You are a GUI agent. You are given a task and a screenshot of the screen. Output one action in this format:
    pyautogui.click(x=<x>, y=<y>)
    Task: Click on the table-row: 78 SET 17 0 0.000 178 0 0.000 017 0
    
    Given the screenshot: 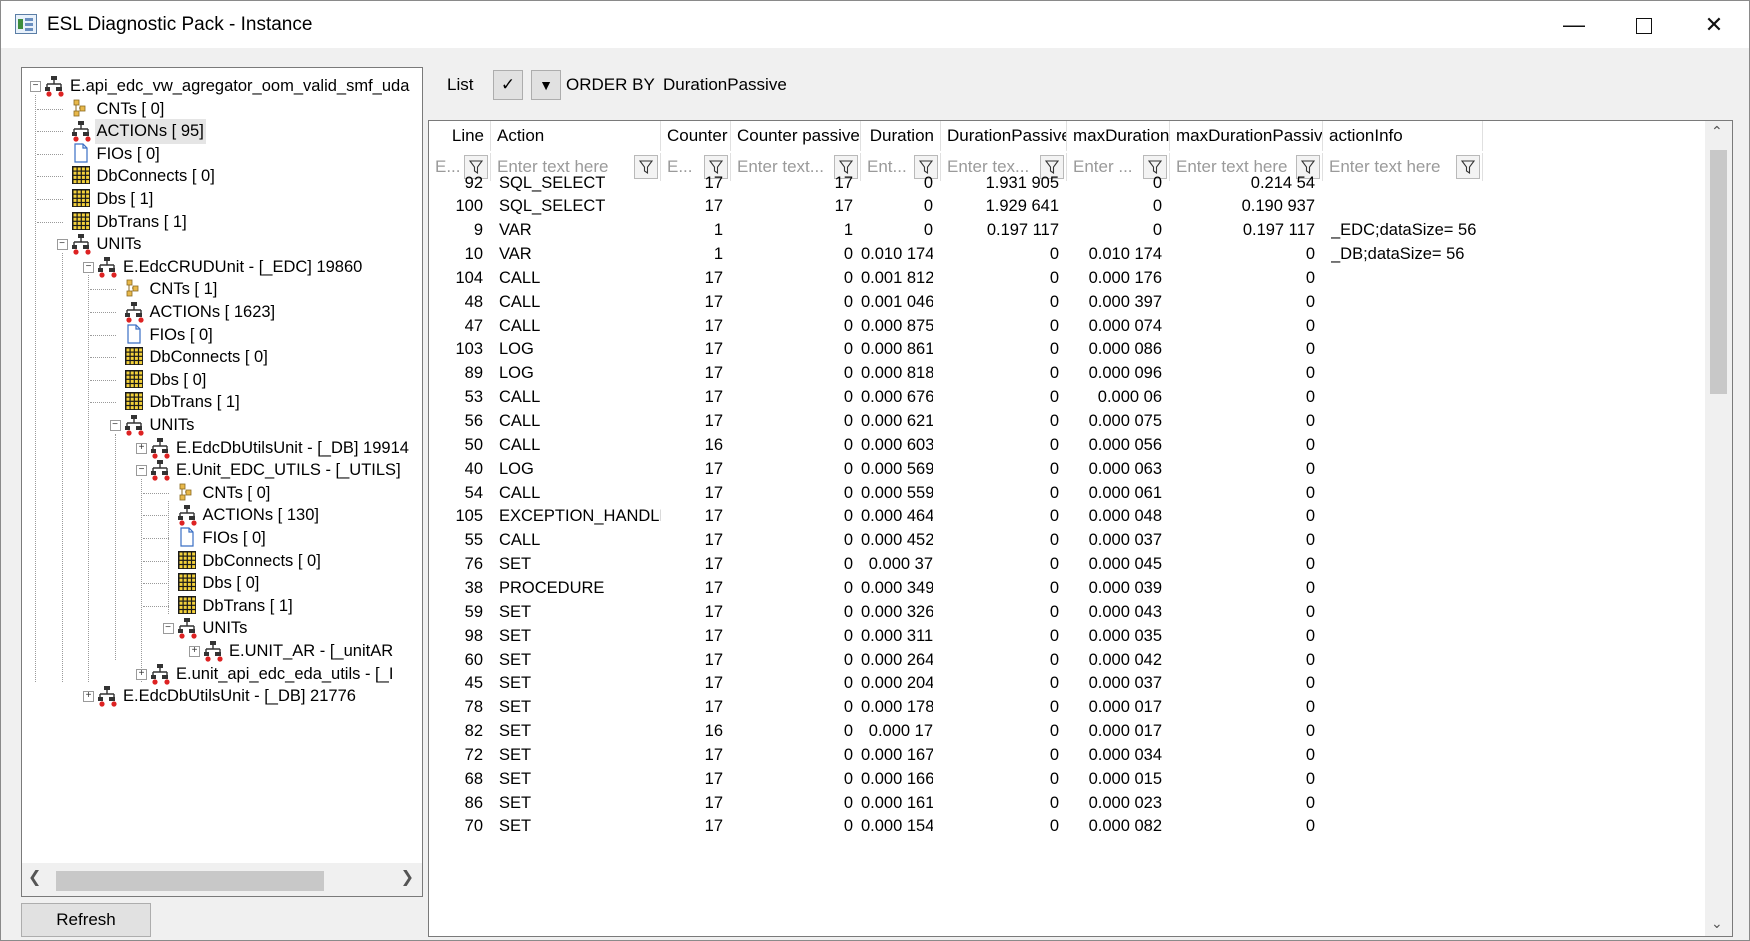 What is the action you would take?
    pyautogui.click(x=1067, y=707)
    